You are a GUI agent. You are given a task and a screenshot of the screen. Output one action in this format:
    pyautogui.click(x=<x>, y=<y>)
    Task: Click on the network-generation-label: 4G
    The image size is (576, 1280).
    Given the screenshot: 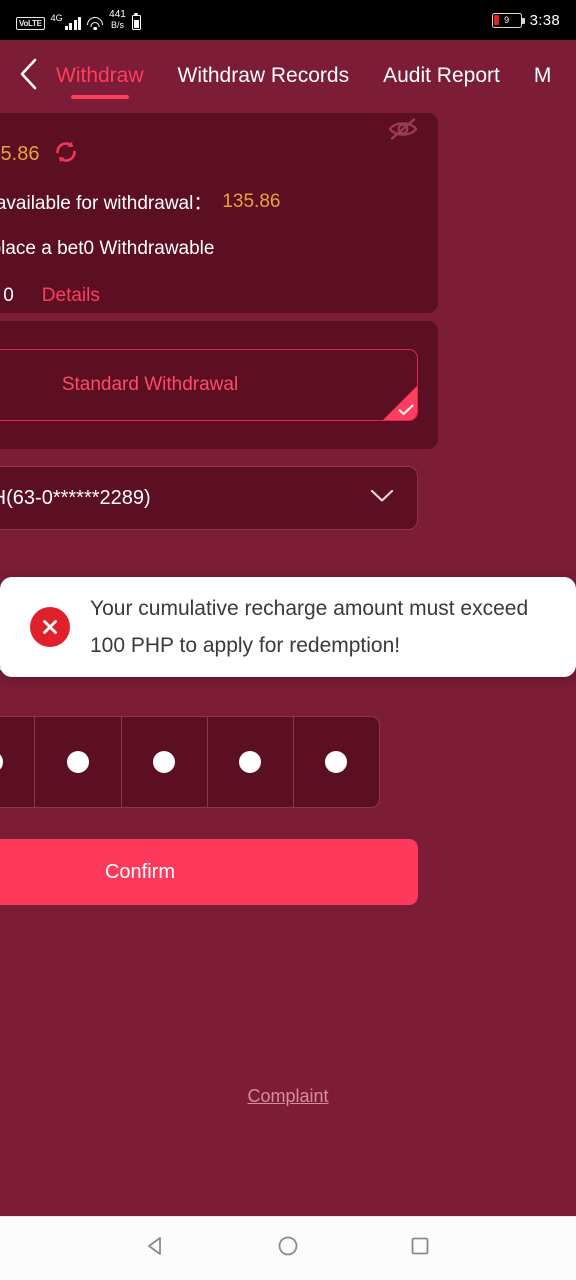 What is the action you would take?
    pyautogui.click(x=56, y=18)
    